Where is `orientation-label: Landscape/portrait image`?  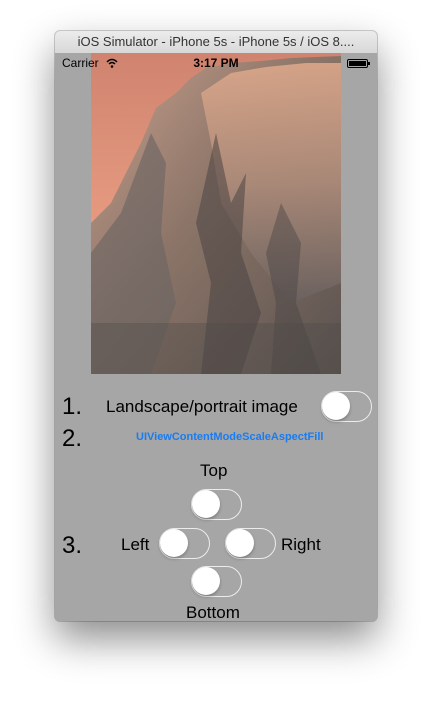 orientation-label: Landscape/portrait image is located at coordinates (202, 406).